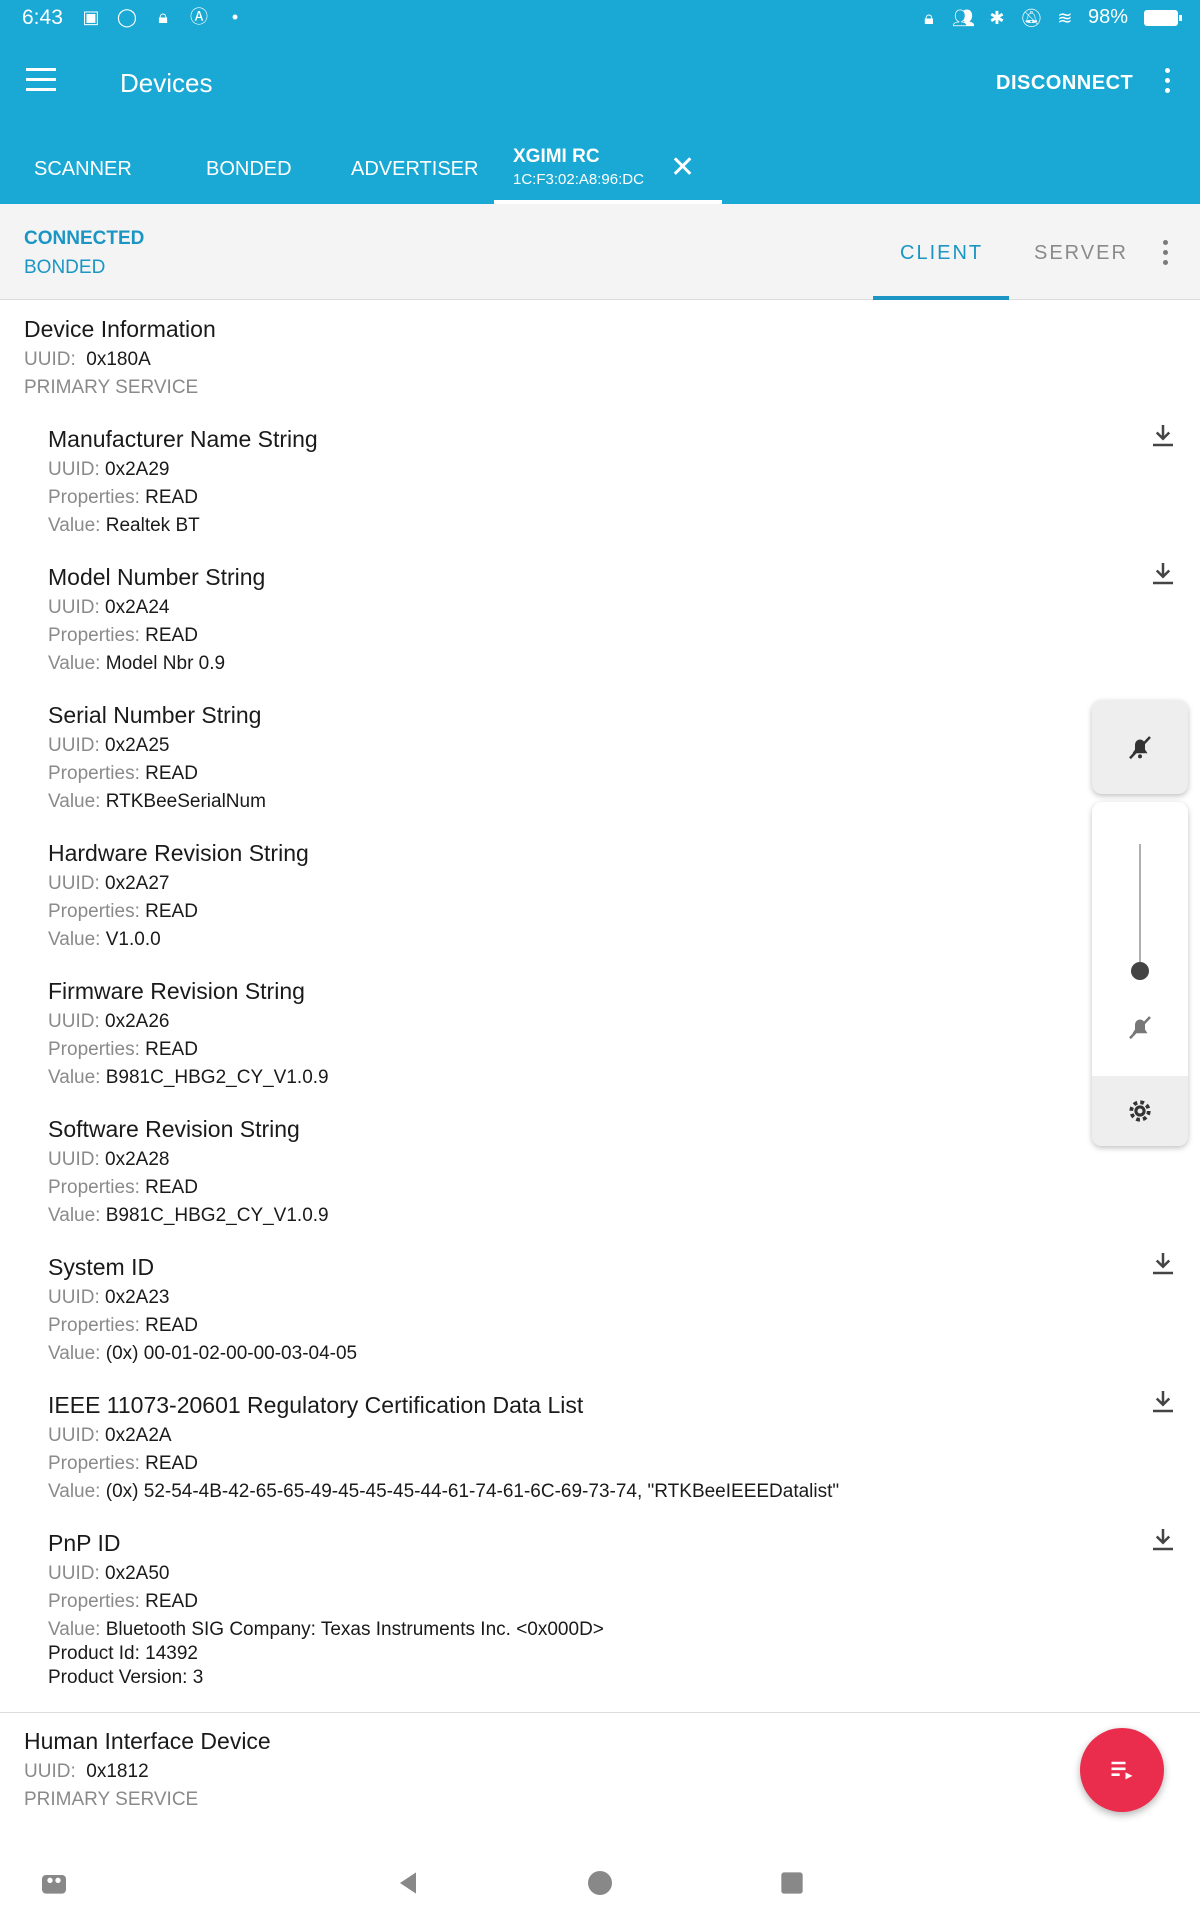 The image size is (1200, 1920). I want to click on characteristic-name: Firmware Revision String, so click(176, 991).